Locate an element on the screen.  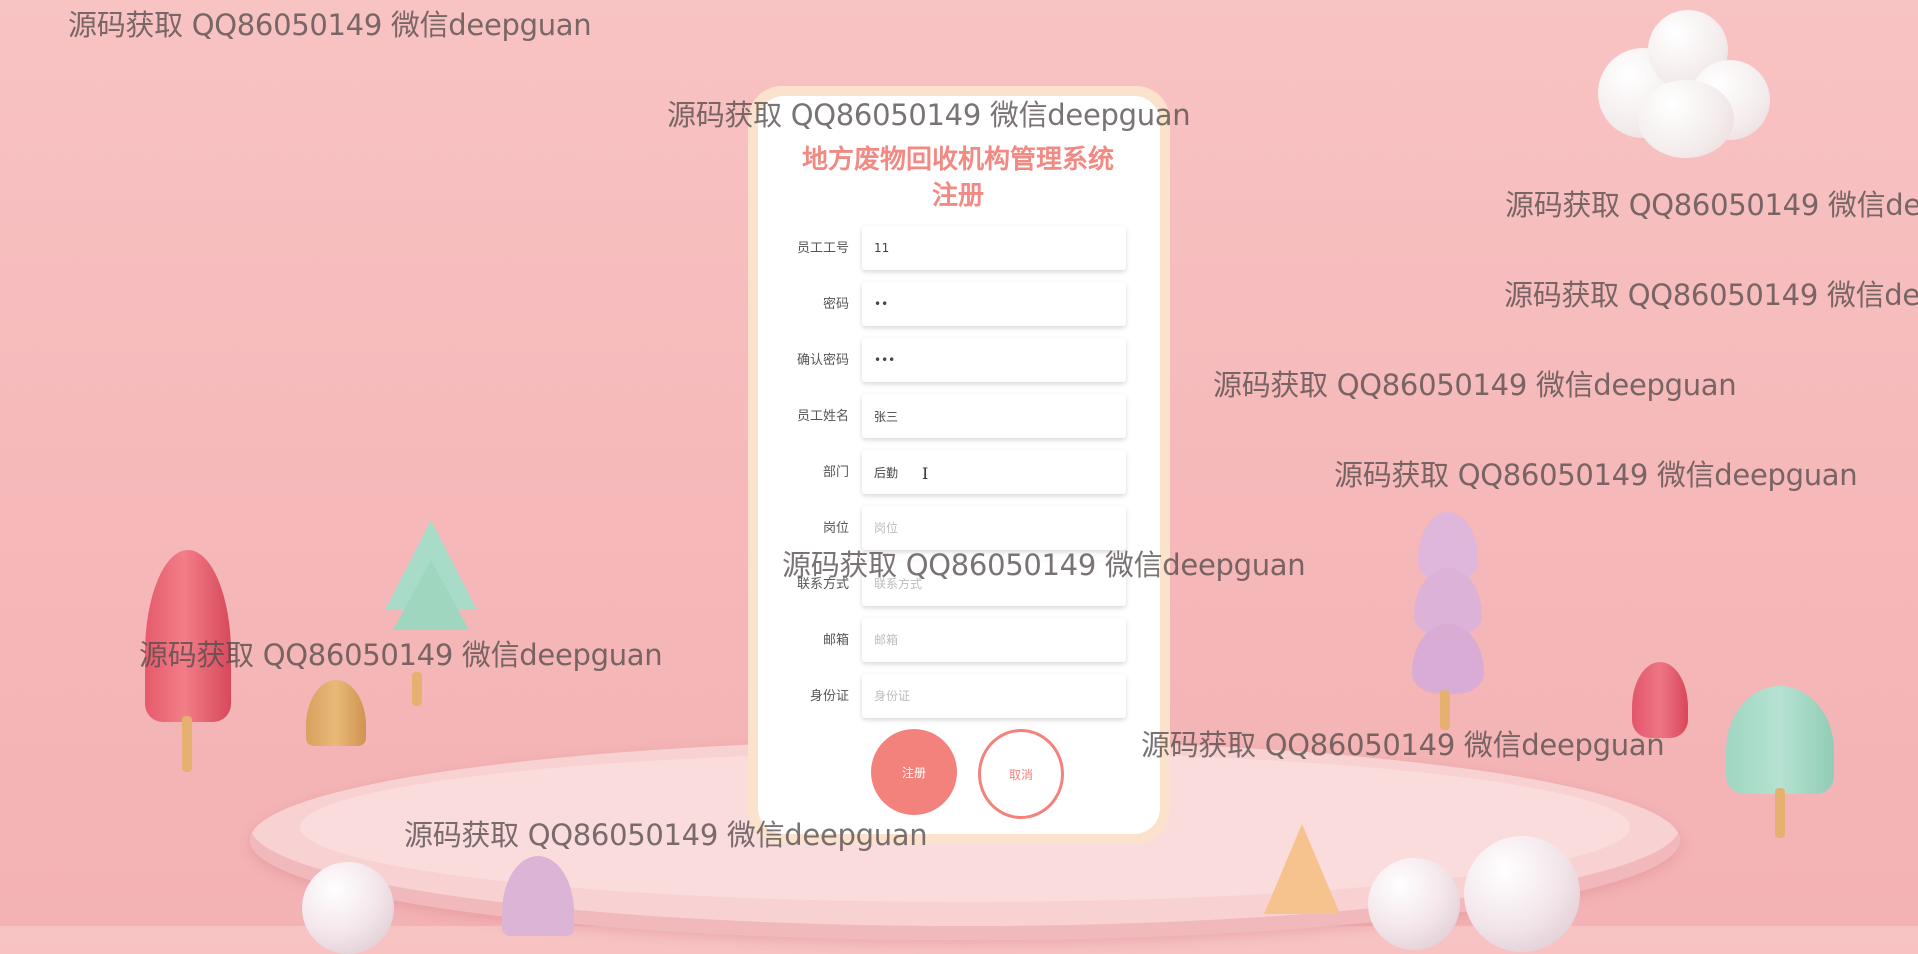
employee-id-label: 员工工号 is located at coordinates (822, 248).